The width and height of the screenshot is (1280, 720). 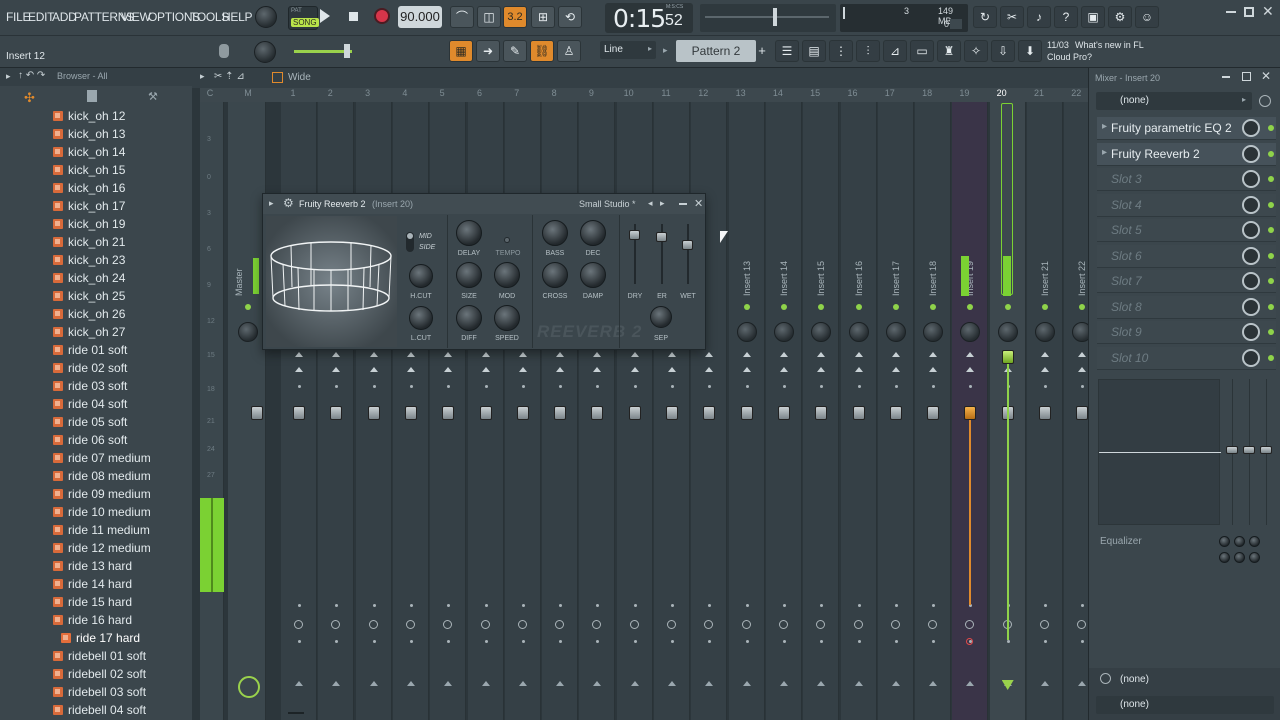 What do you see at coordinates (1186, 205) in the screenshot?
I see `effect-slot: Slot 4` at bounding box center [1186, 205].